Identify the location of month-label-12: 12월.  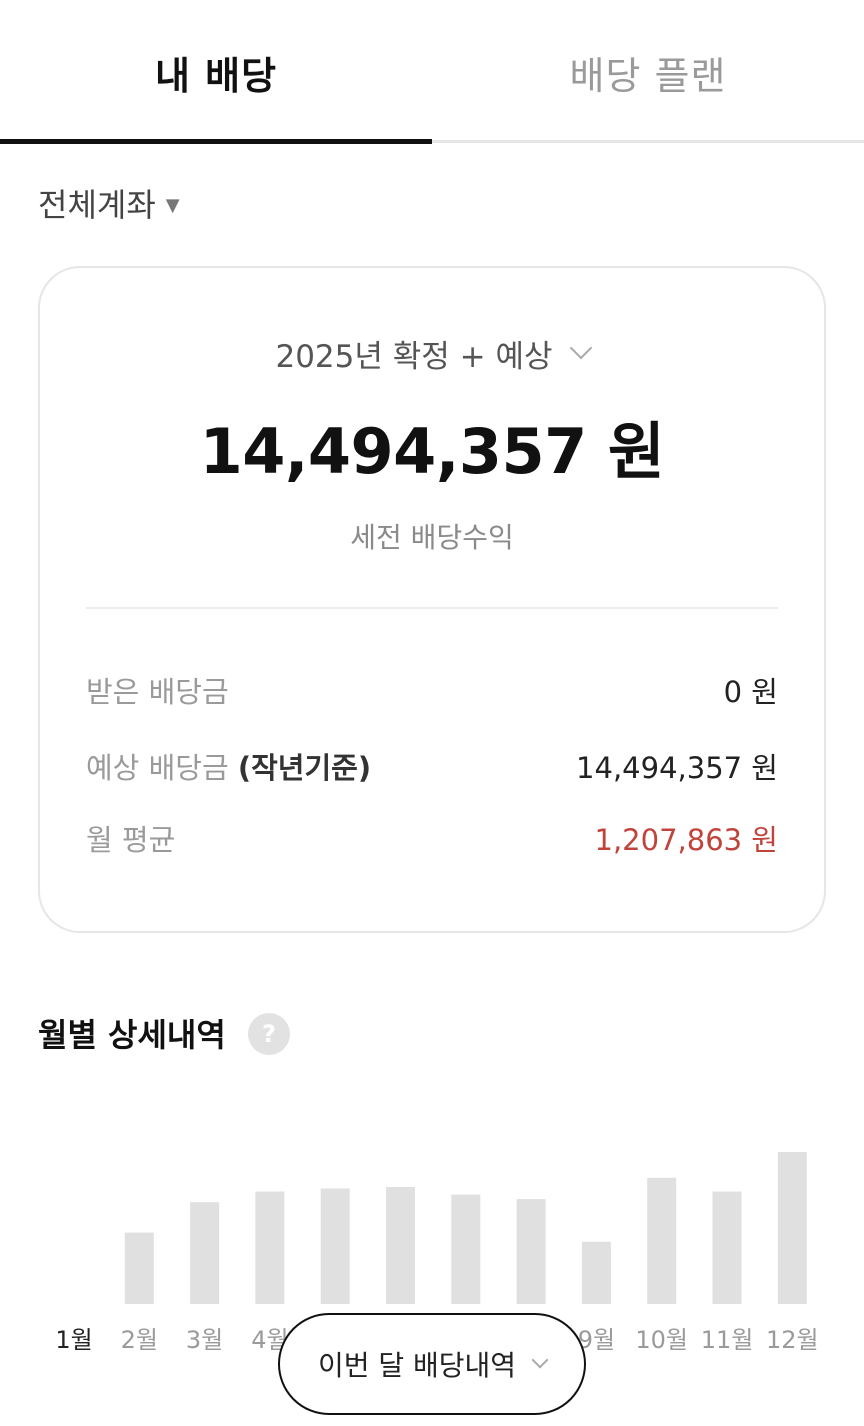
(792, 1340).